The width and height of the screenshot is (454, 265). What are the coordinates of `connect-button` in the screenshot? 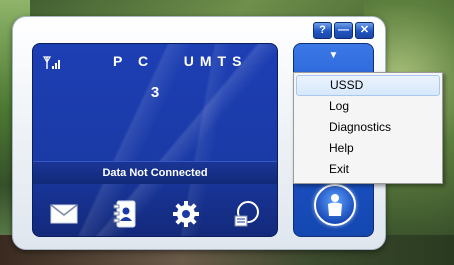 It's located at (335, 205).